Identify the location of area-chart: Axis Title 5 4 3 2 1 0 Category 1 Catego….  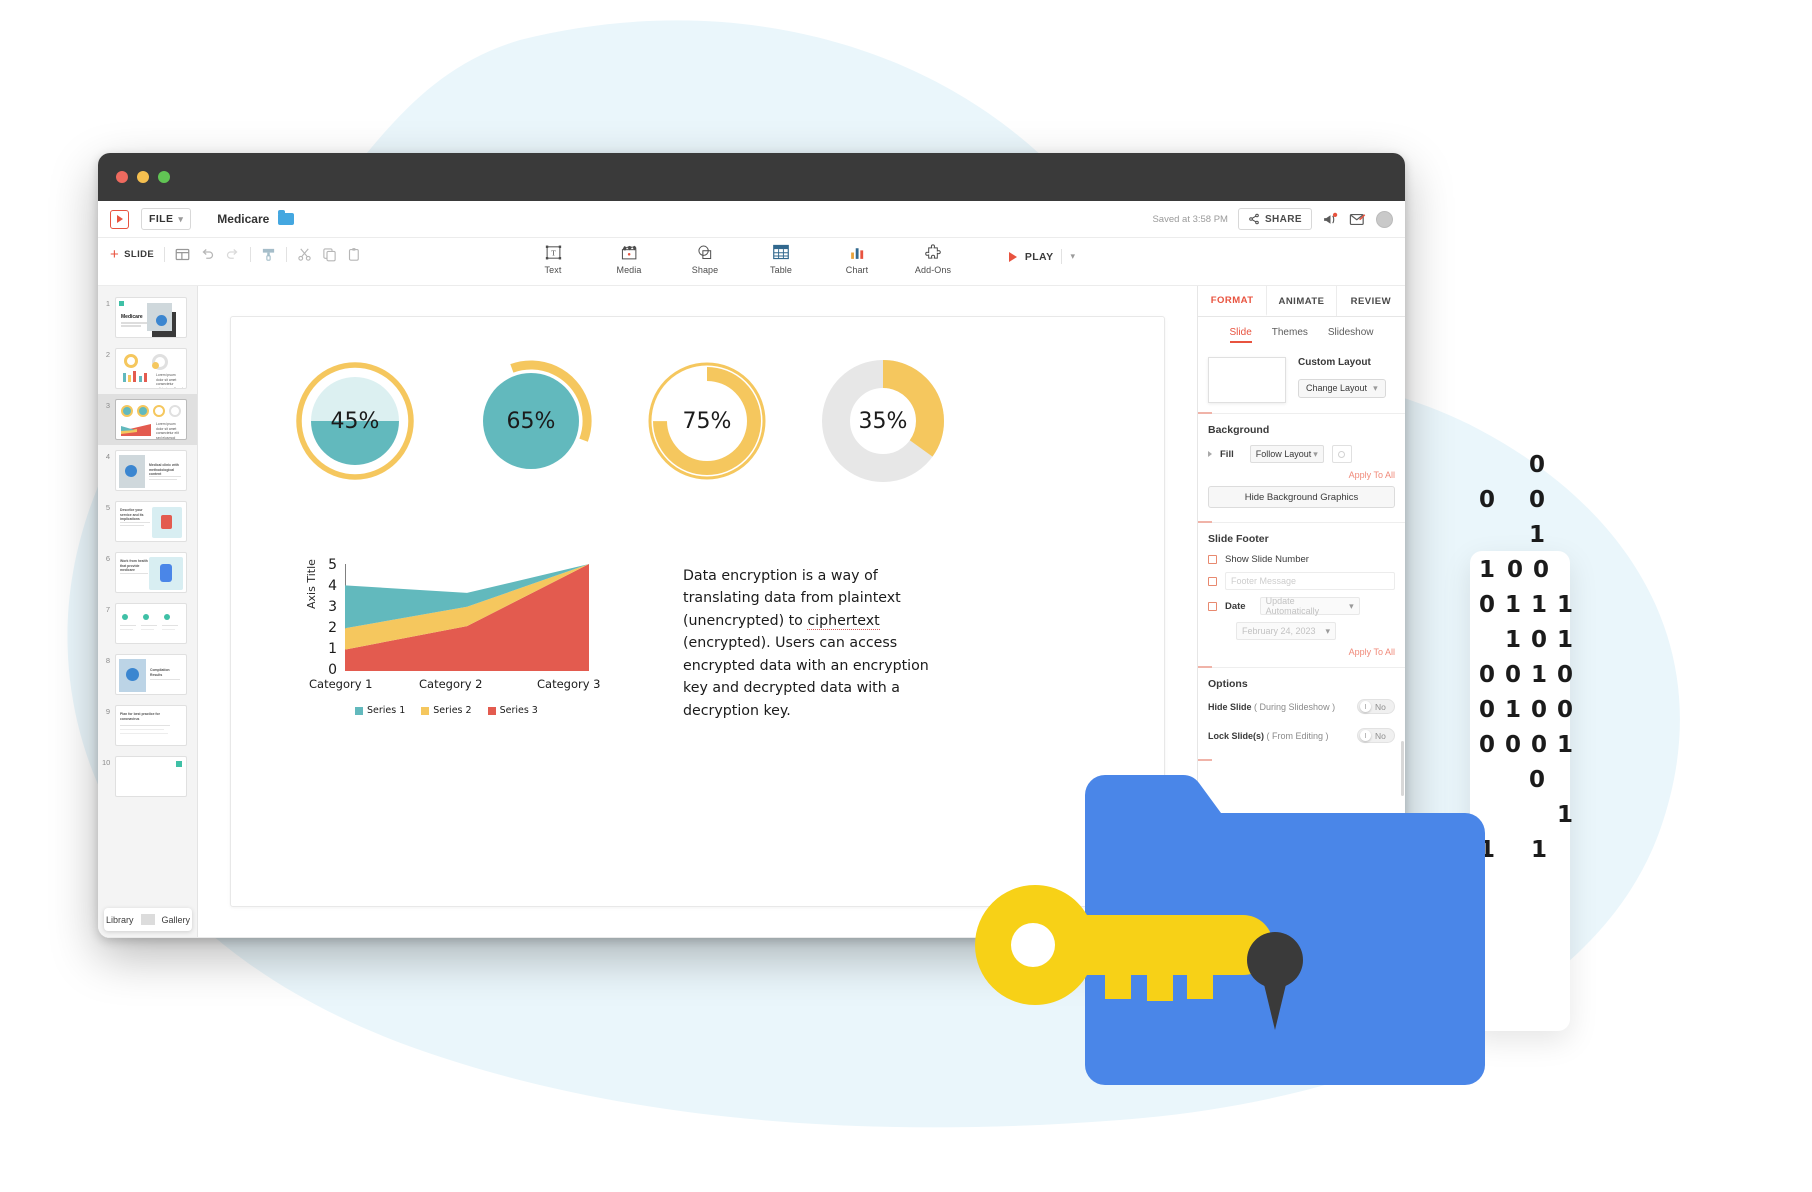
(462, 635).